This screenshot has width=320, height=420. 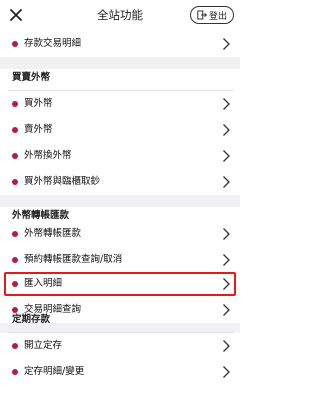 What do you see at coordinates (120, 104) in the screenshot?
I see `menu-item-buy-fx: 買外幣` at bounding box center [120, 104].